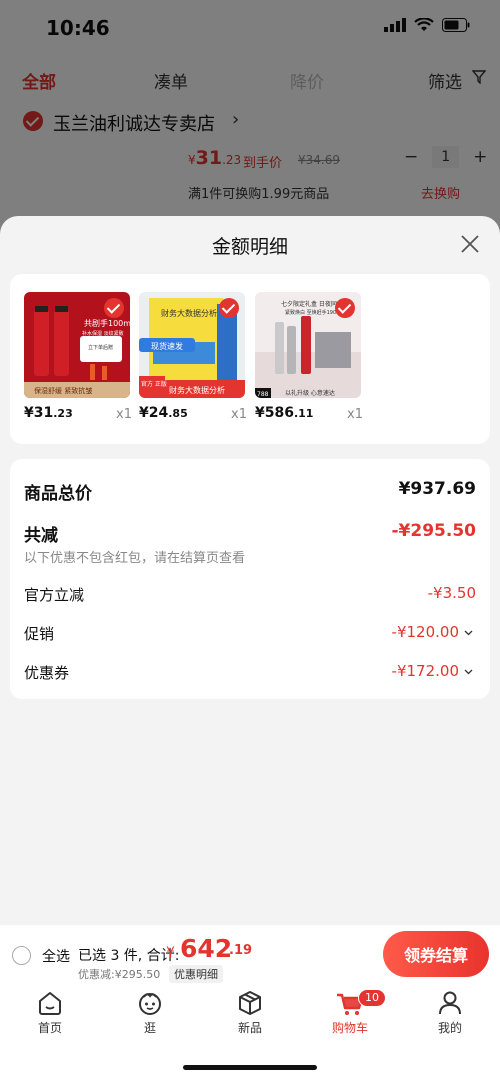 This screenshot has height=1081, width=500. I want to click on tab-profile: 我的, so click(450, 1012).